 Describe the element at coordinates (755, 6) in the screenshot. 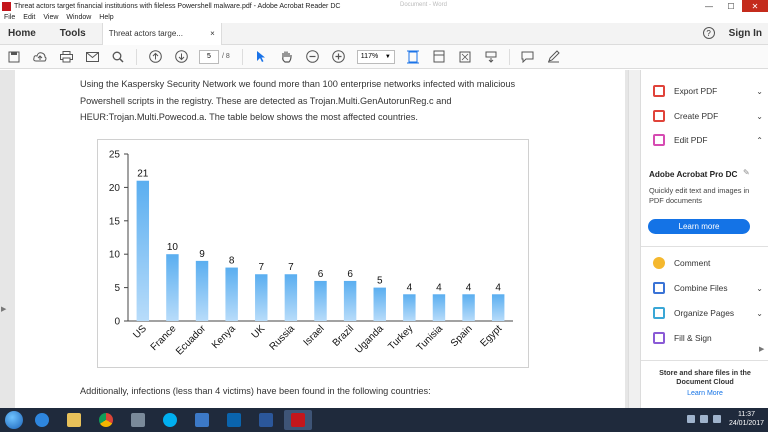

I see `close-button: ✕` at that location.